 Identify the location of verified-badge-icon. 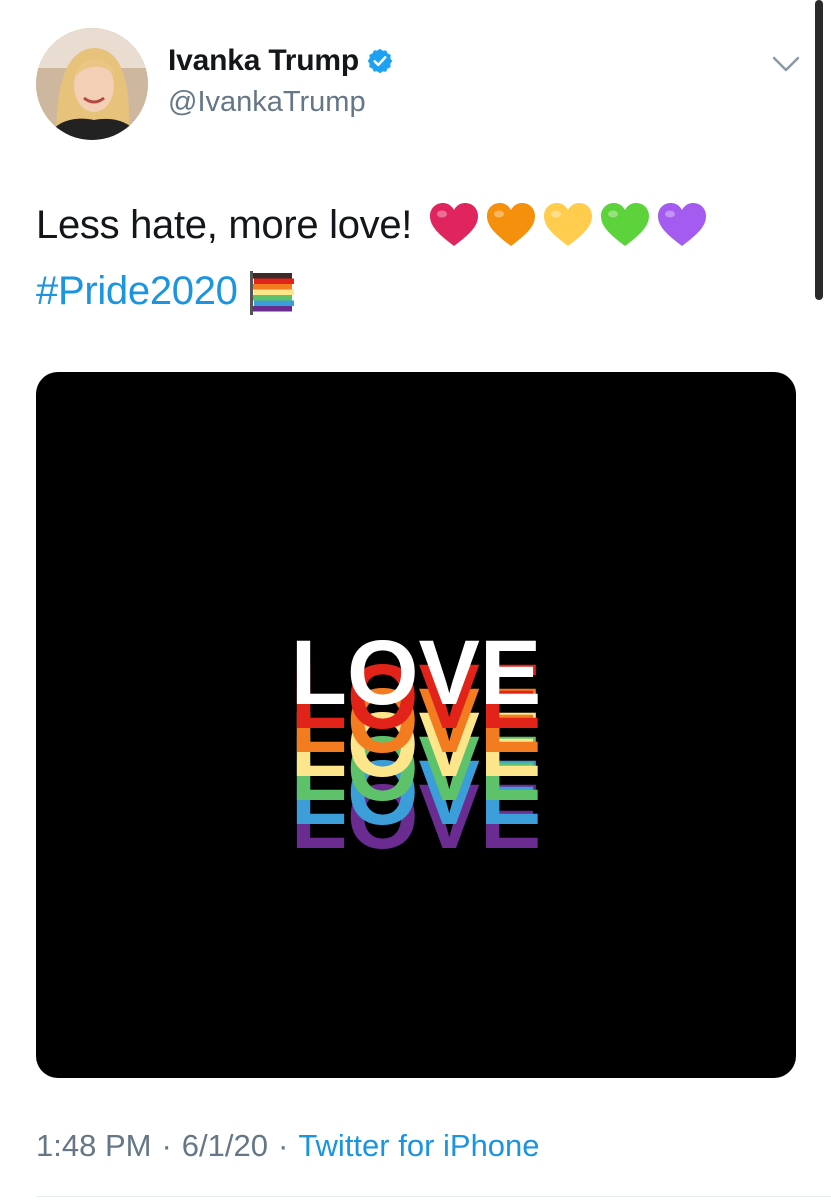
(380, 61).